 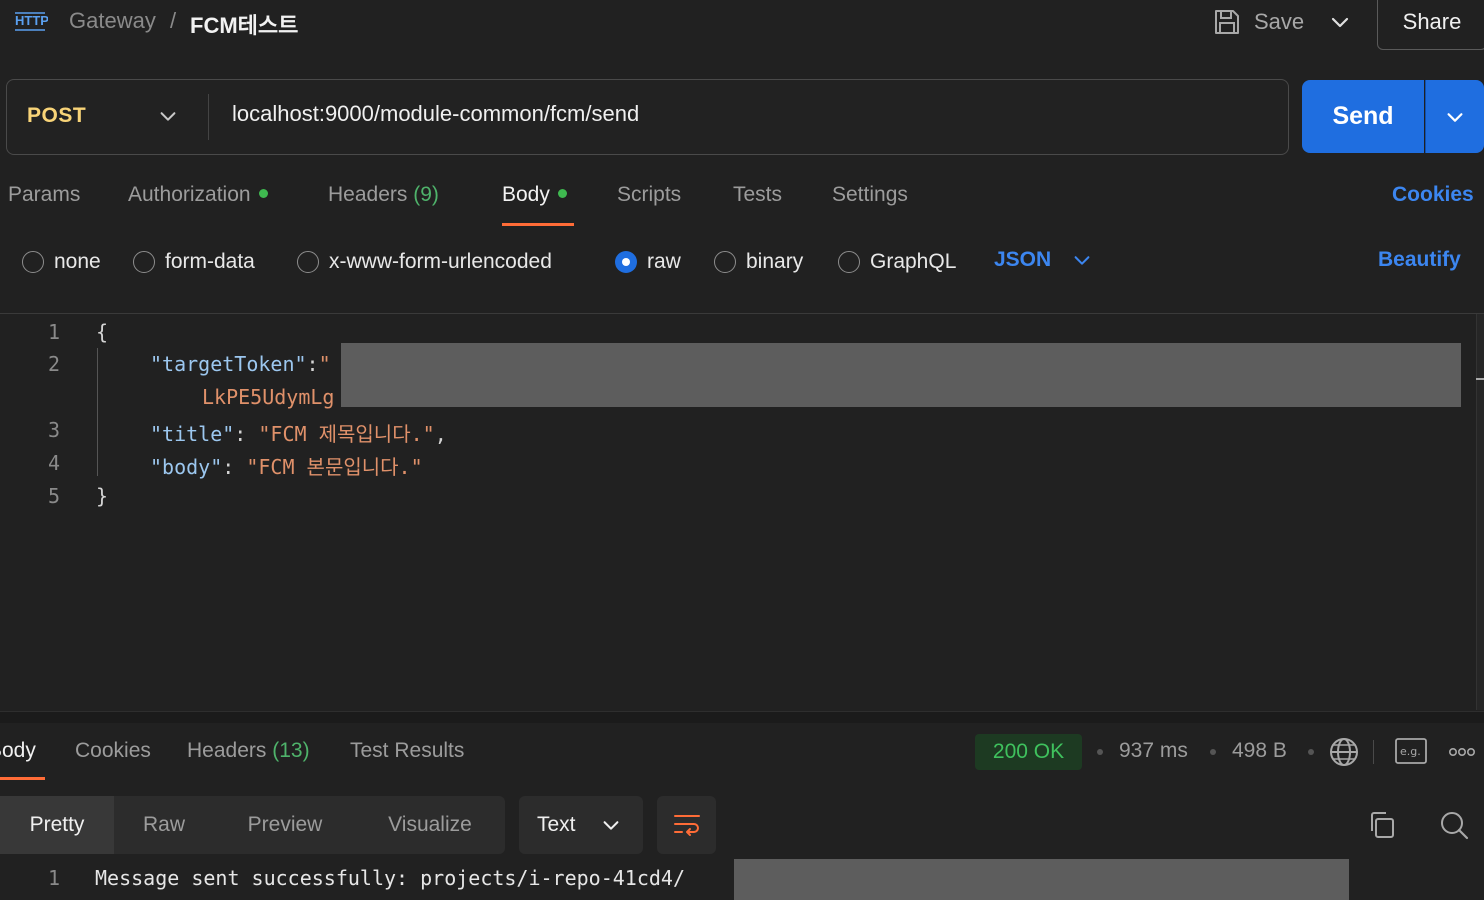 I want to click on radio-label: raw, so click(x=664, y=261).